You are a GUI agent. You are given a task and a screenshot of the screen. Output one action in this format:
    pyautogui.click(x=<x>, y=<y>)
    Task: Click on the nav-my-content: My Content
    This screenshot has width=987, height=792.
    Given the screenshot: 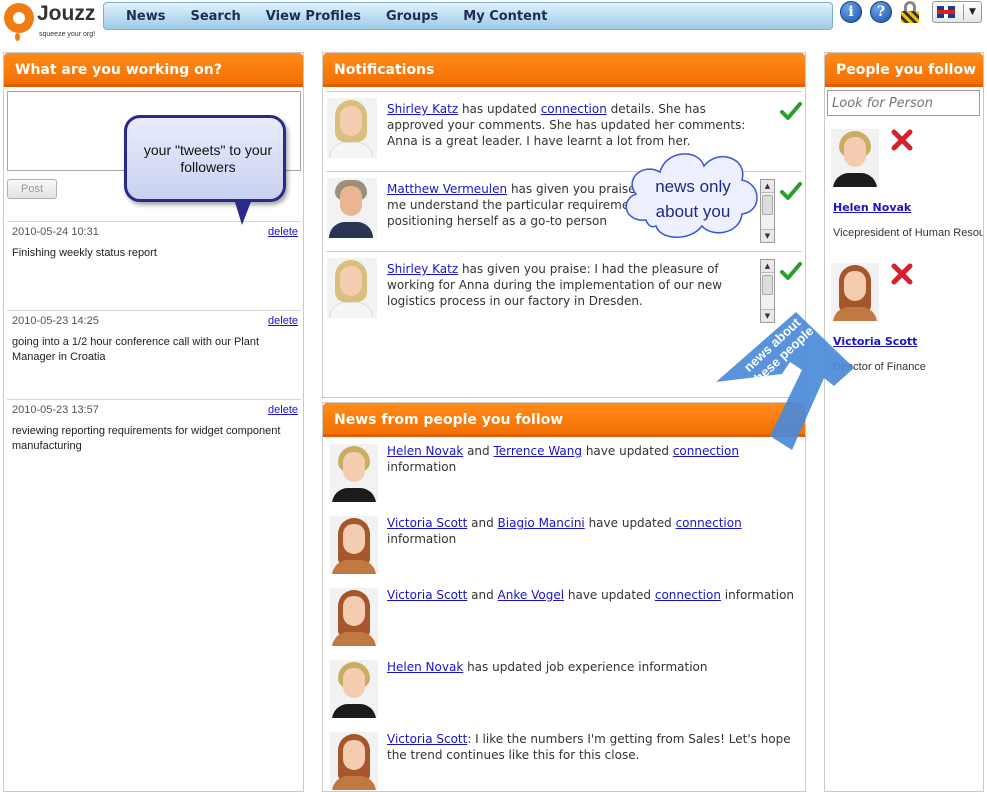 What is the action you would take?
    pyautogui.click(x=505, y=16)
    